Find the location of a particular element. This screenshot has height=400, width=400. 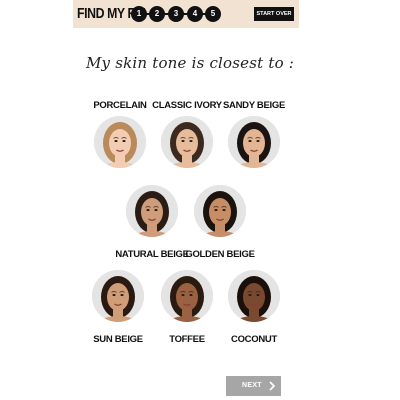

portrait-golden-beige is located at coordinates (220, 211).